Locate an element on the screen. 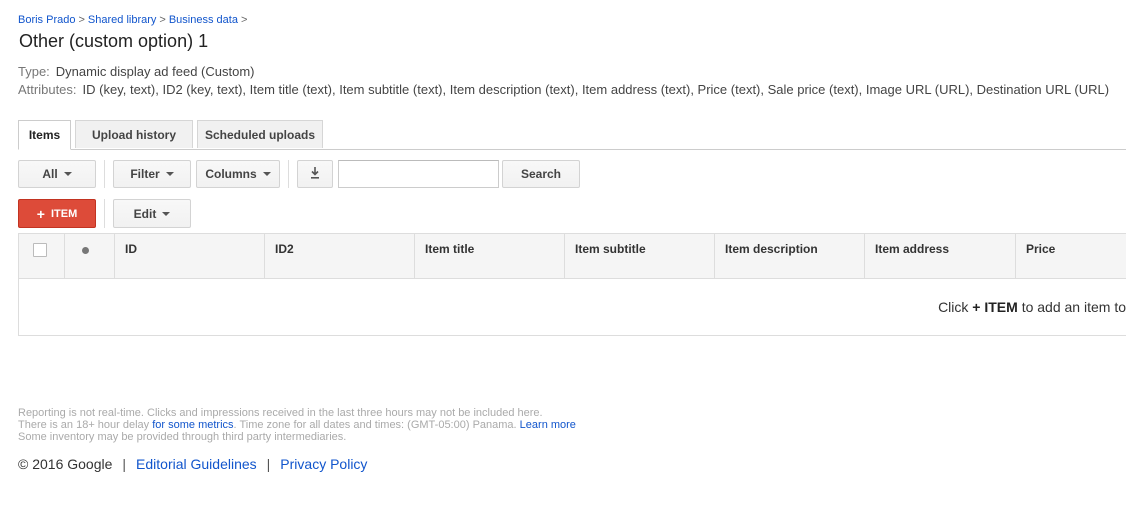 The height and width of the screenshot is (506, 1126). select-all-column is located at coordinates (42, 256).